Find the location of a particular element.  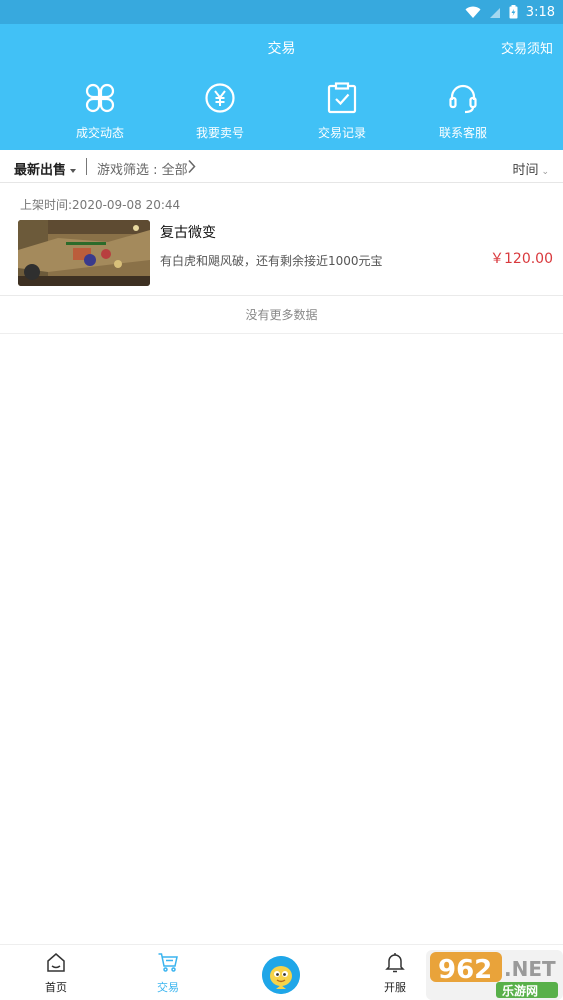

sort-dropdown: 最新出售 is located at coordinates (45, 168).